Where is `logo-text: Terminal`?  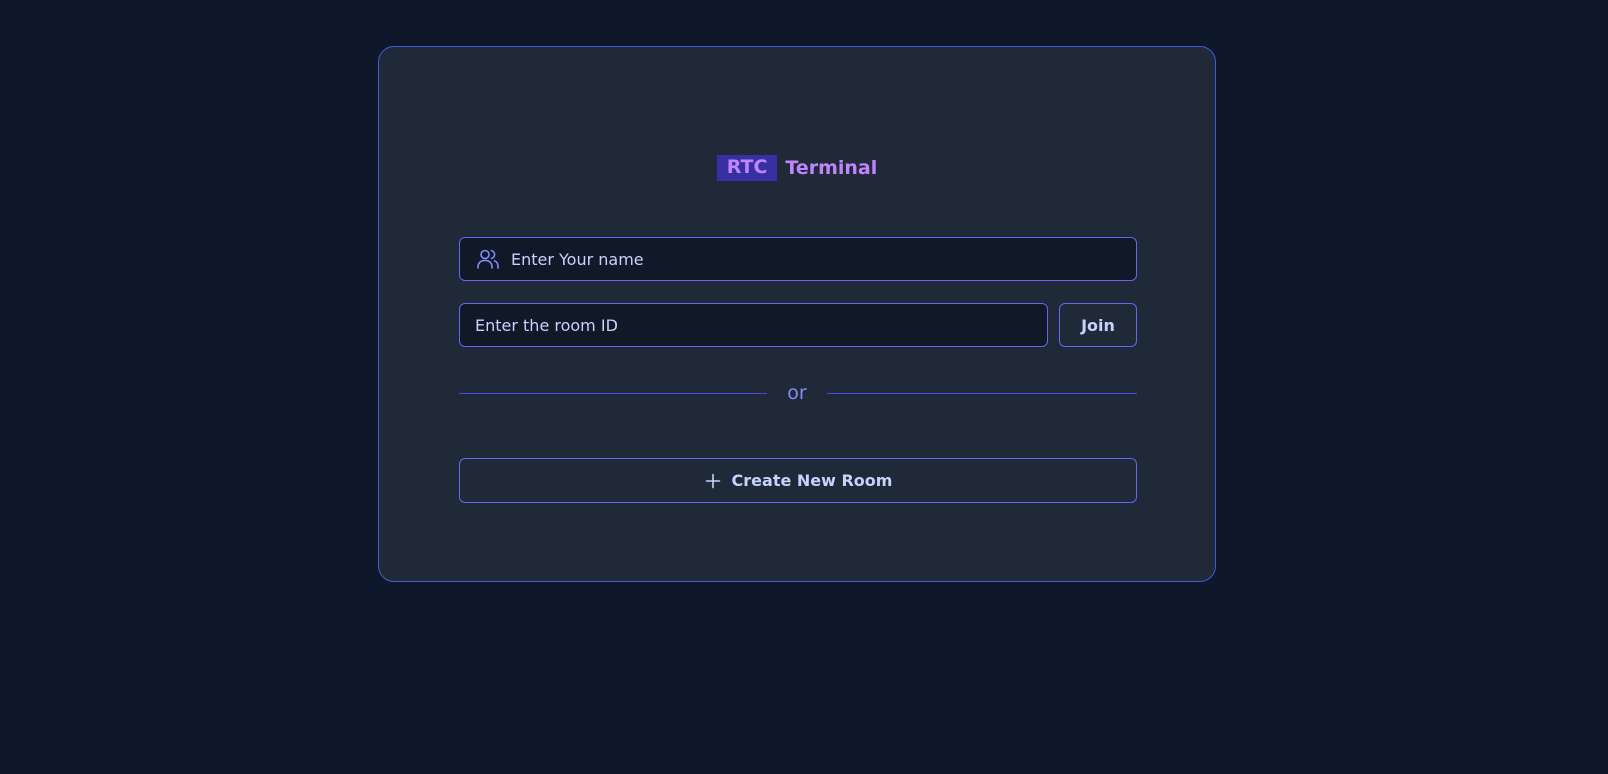
logo-text: Terminal is located at coordinates (831, 167).